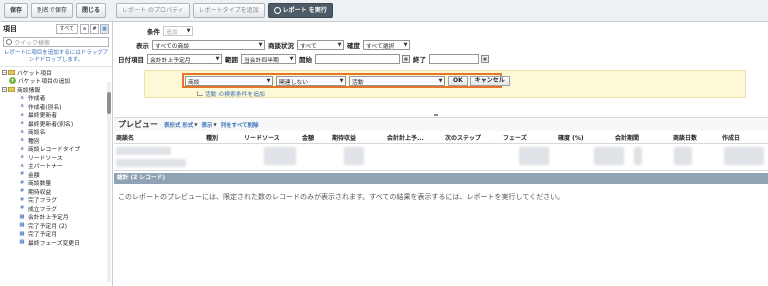 The width and height of the screenshot is (768, 286). I want to click on show-value: すべての商談, so click(172, 46).